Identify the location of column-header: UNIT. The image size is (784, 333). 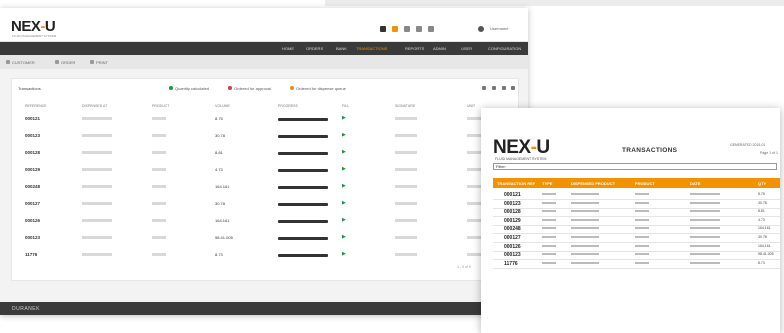
(471, 106).